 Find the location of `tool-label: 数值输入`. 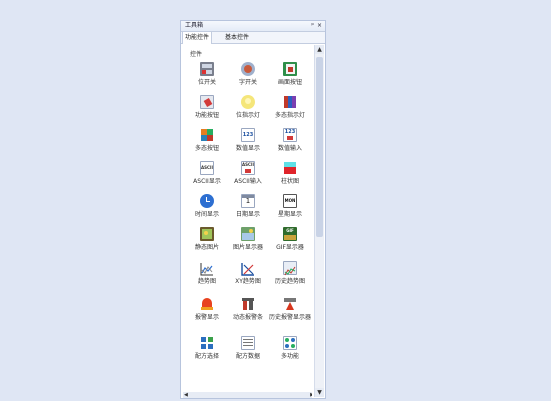

tool-label: 数值输入 is located at coordinates (289, 148).